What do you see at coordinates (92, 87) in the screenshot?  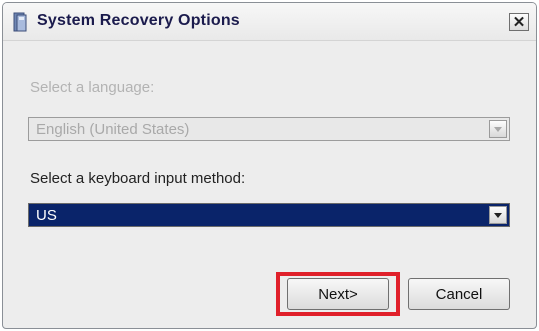 I see `language-label: Select a language:` at bounding box center [92, 87].